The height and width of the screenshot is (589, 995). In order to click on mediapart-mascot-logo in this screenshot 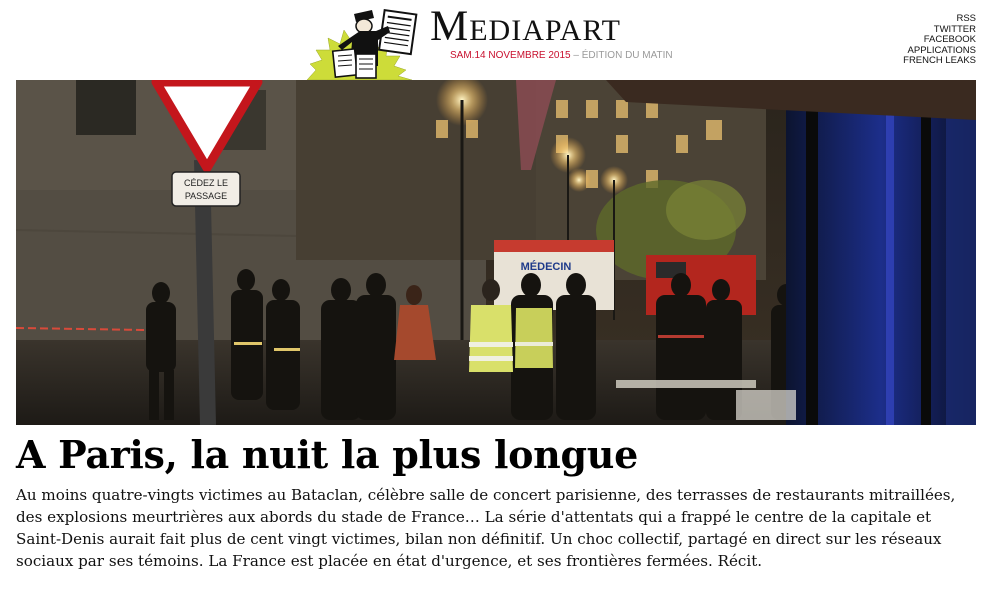, I will do `click(361, 42)`.